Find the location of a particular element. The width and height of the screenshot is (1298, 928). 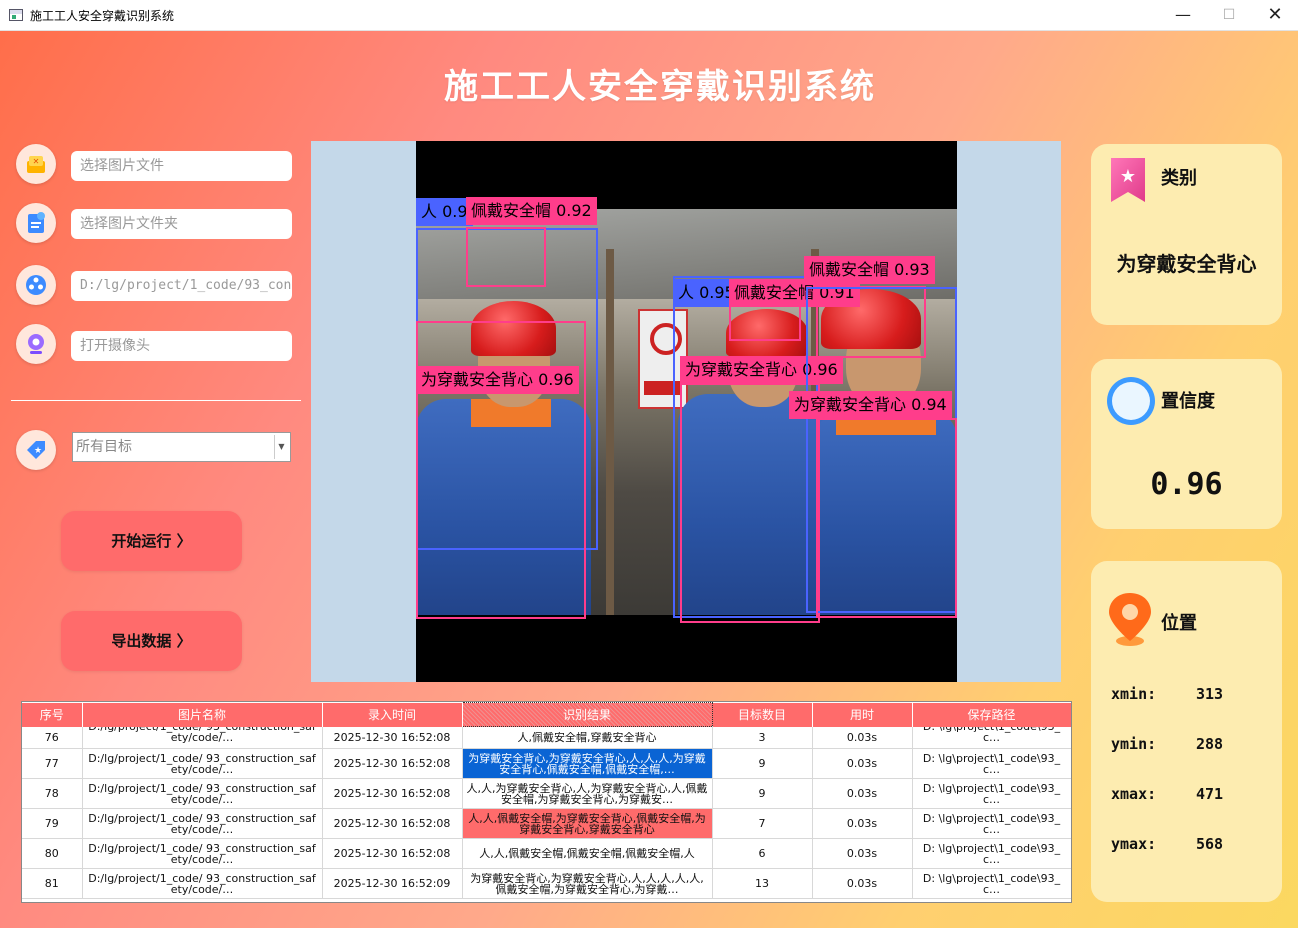

col-header-result: 识别结果 is located at coordinates (587, 714).